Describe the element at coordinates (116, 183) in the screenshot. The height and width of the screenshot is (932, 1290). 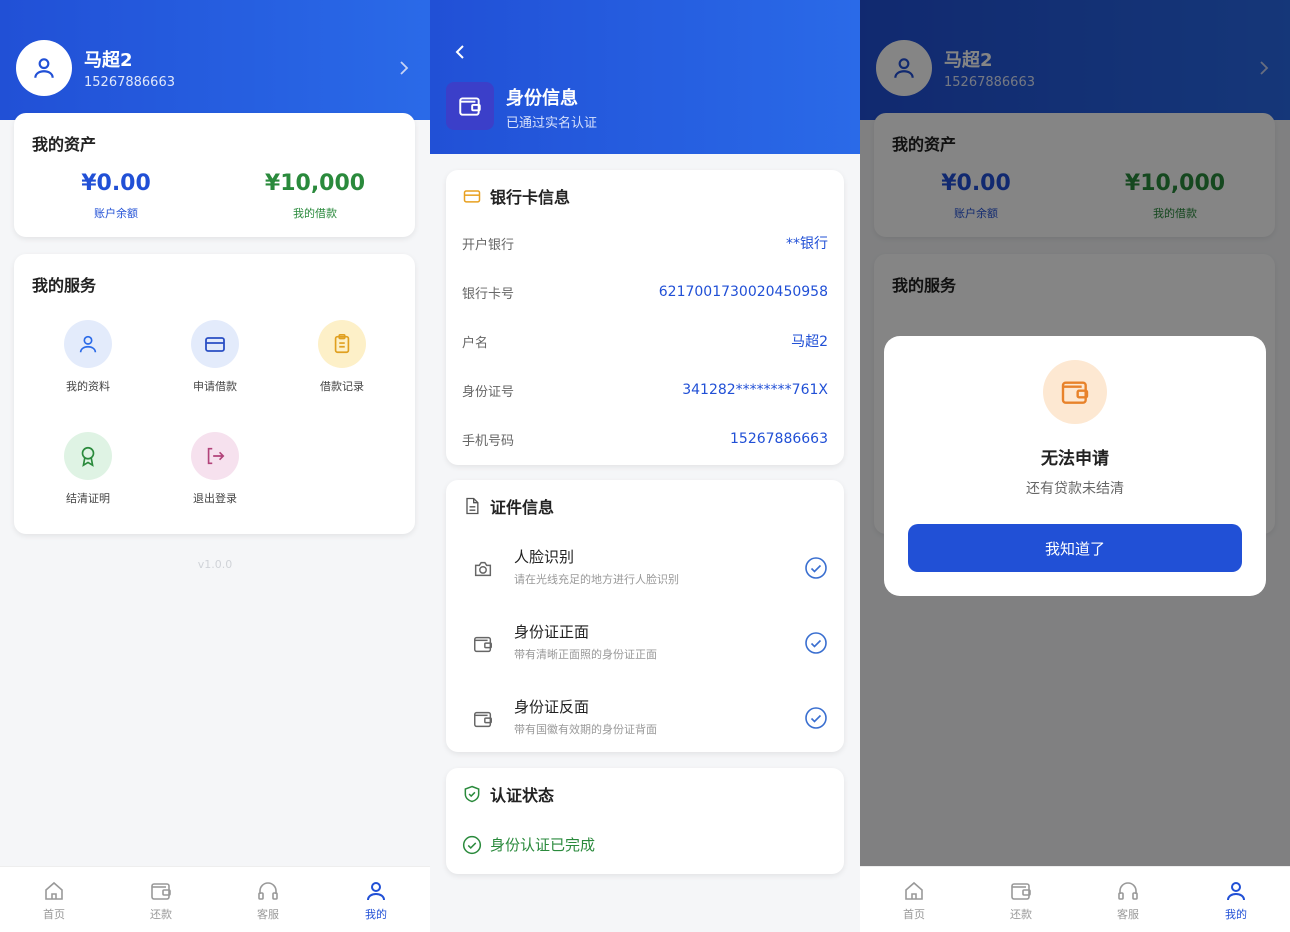
I see `balance-value: ¥0.00` at that location.